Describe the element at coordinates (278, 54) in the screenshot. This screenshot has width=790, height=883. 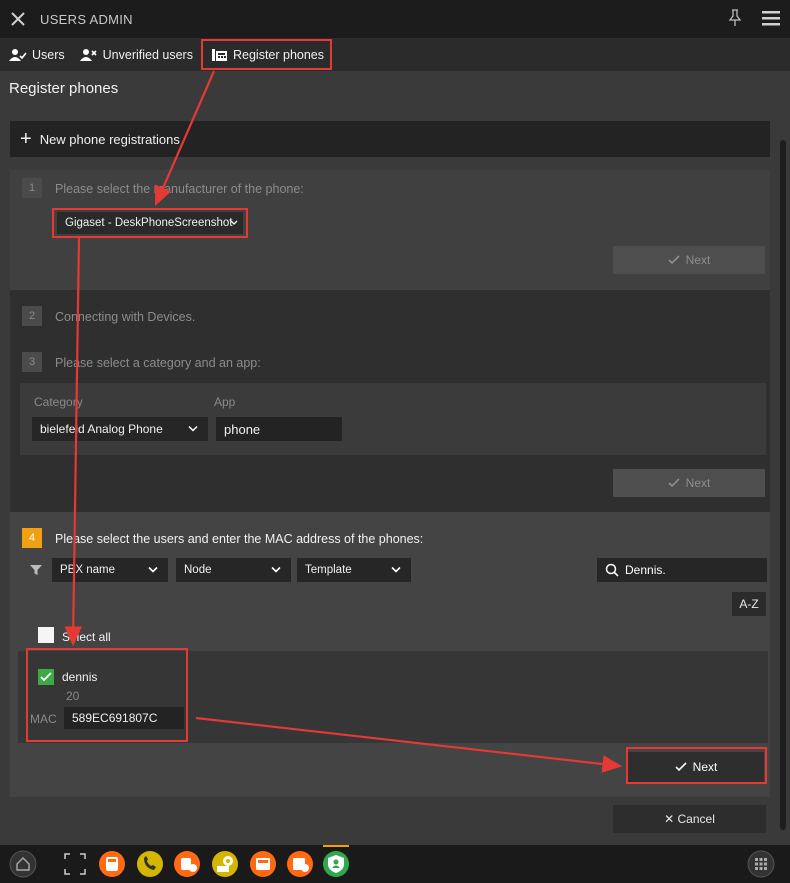
I see `tab-register-label: Register phones` at that location.